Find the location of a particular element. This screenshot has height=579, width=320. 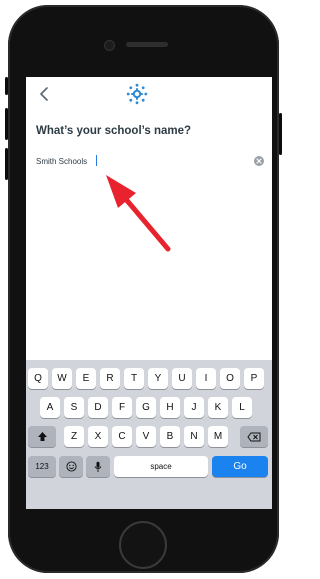

clear-button is located at coordinates (259, 161).